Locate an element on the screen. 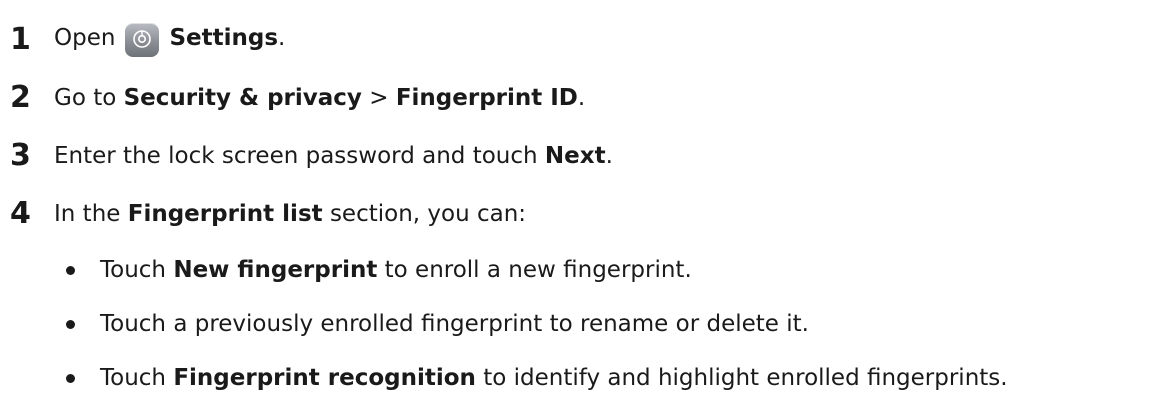 Image resolution: width=1149 pixels, height=403 pixels. step-number: 3 is located at coordinates (20, 155).